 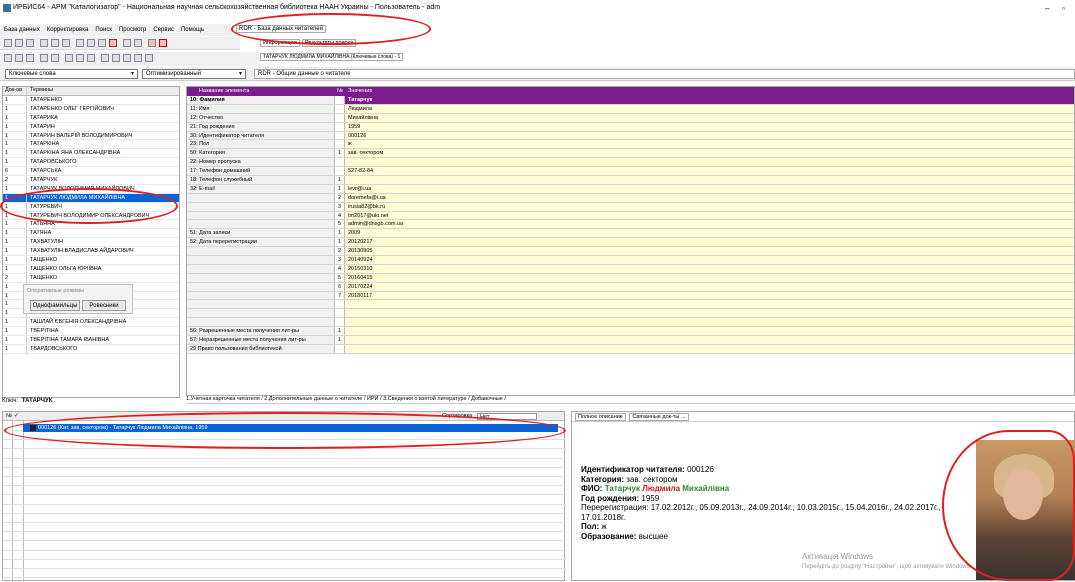 I want to click on field-value: 000126, so click(x=709, y=135).